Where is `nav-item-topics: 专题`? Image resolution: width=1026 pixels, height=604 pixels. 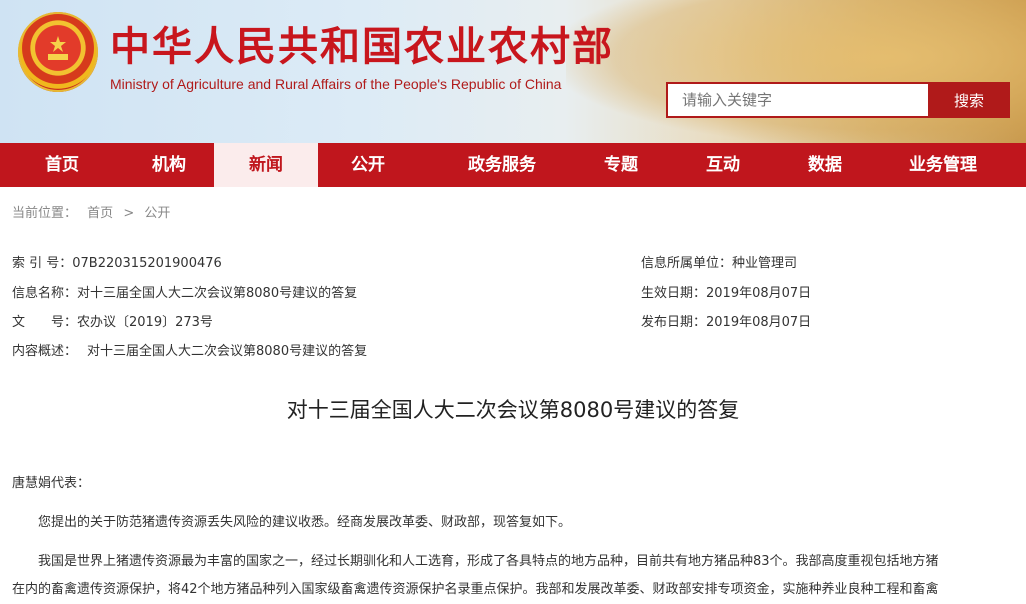
nav-item-topics: 专题 is located at coordinates (621, 165).